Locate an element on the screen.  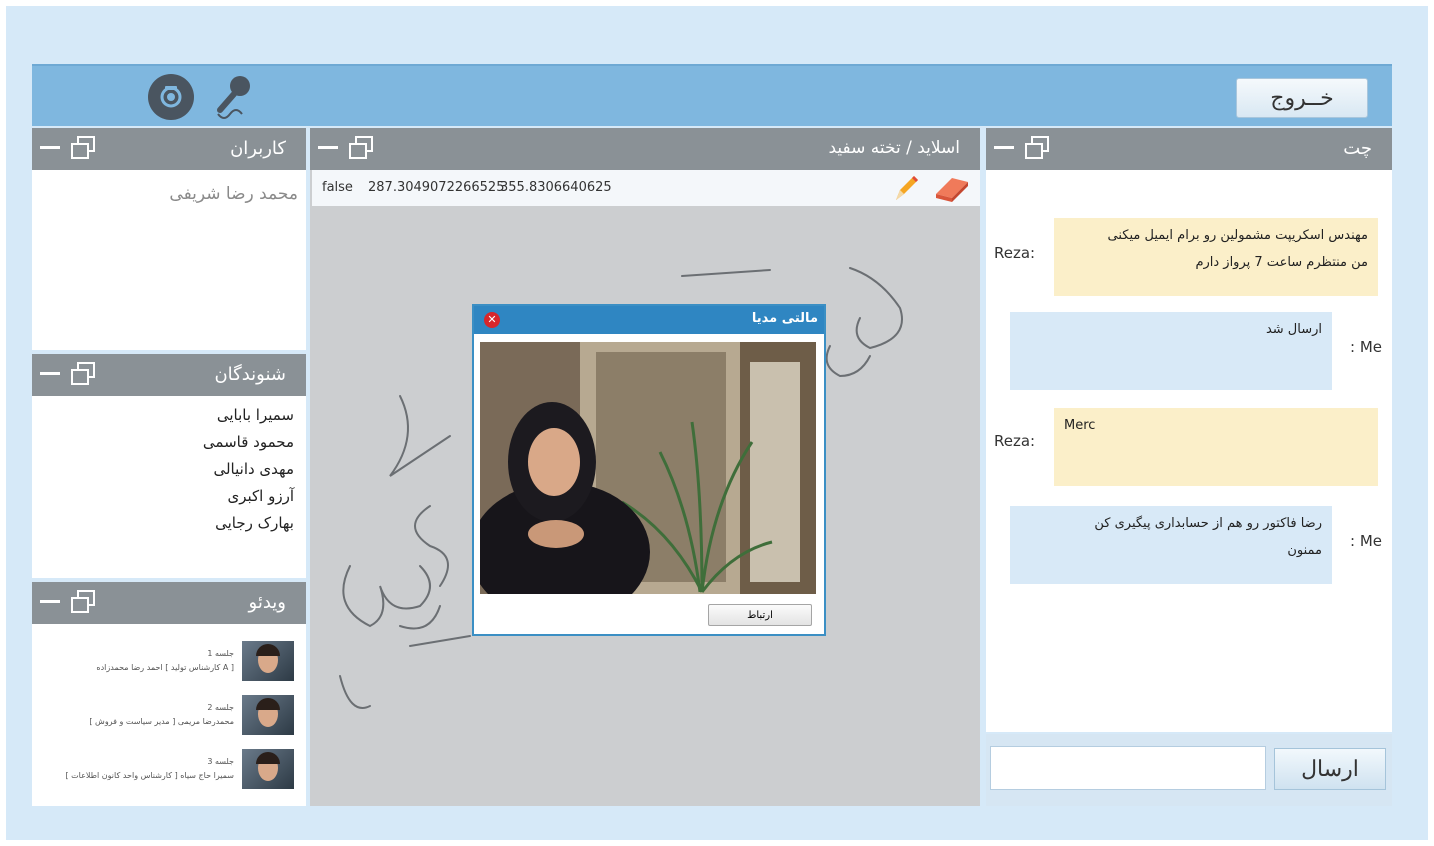
draw-flag: false is located at coordinates (337, 187).